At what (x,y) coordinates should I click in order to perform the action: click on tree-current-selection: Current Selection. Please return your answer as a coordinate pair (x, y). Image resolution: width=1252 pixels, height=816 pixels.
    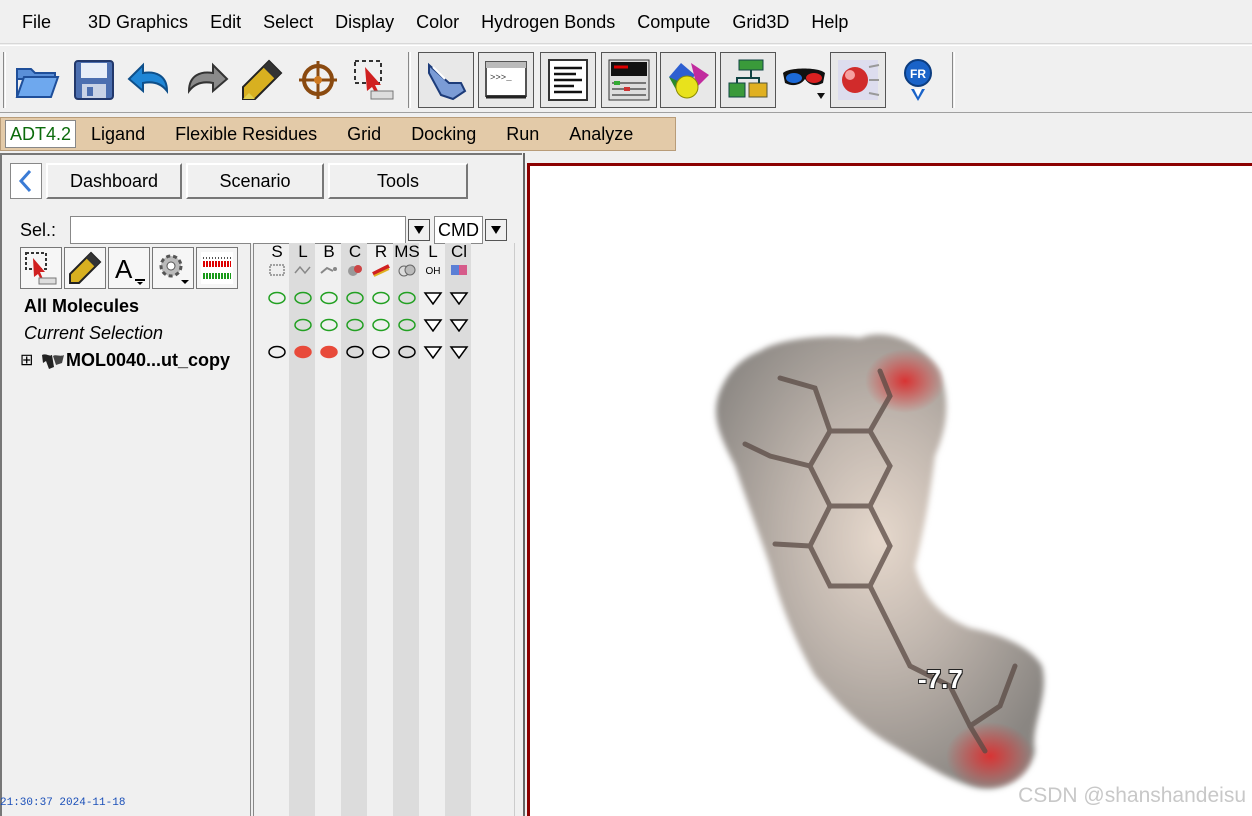
    Looking at the image, I should click on (135, 333).